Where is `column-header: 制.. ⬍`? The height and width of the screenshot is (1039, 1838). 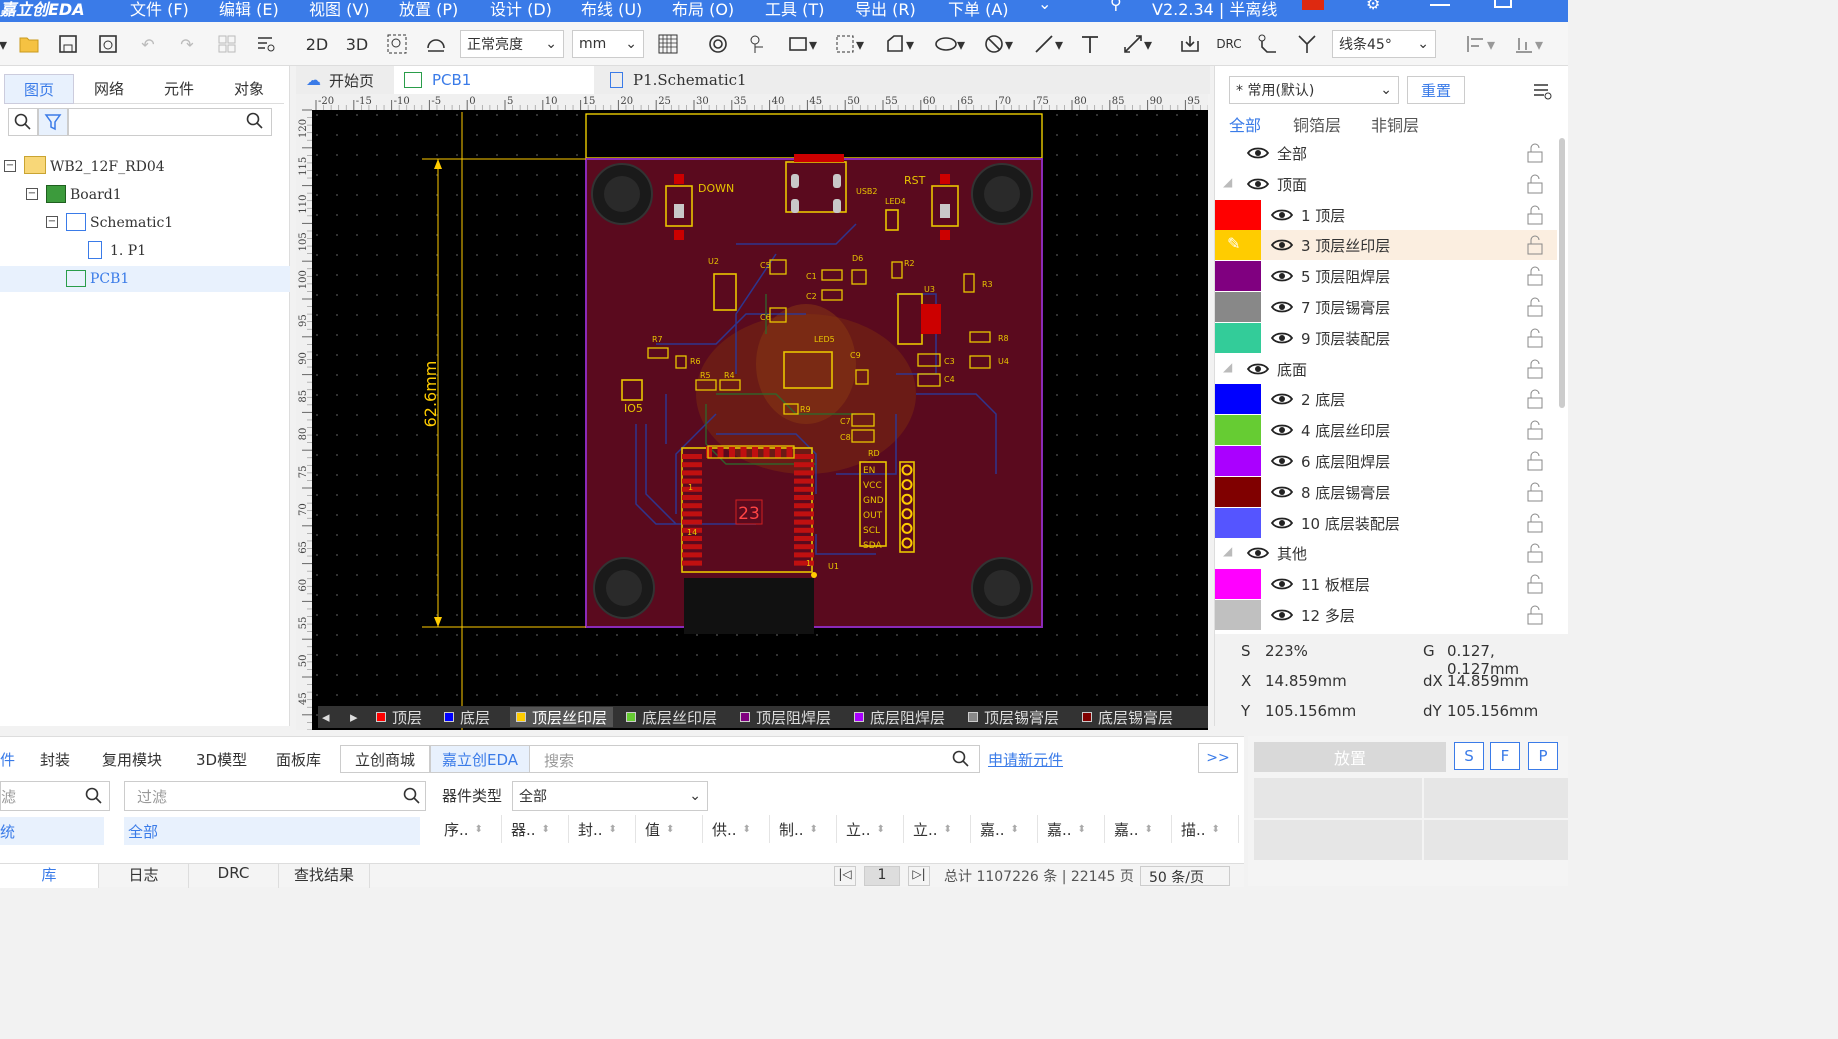
column-header: 制.. ⬍ is located at coordinates (804, 829).